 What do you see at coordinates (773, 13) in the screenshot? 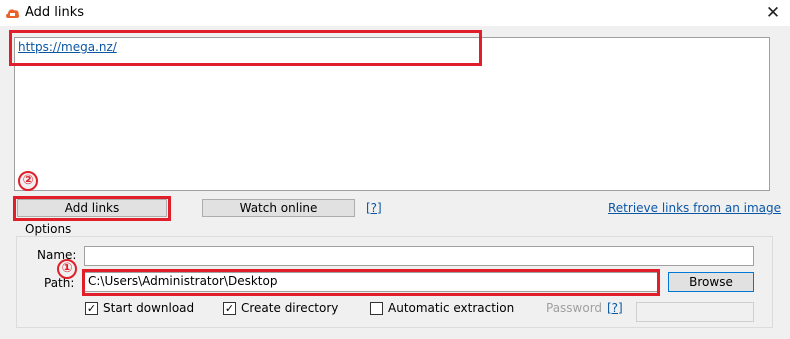
I see `close-icon: ✕` at bounding box center [773, 13].